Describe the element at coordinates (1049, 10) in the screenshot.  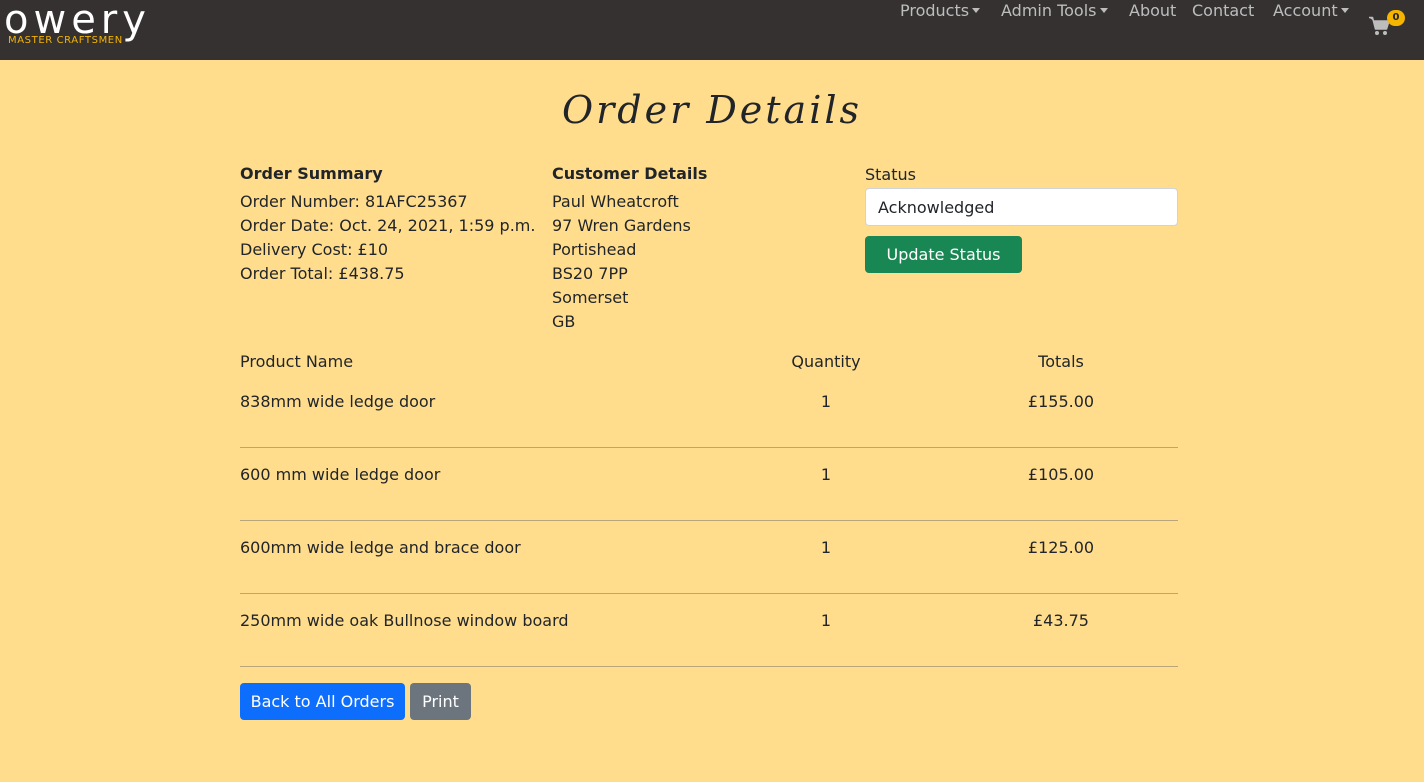
I see `nav-admin-tools-label: Admin Tools` at that location.